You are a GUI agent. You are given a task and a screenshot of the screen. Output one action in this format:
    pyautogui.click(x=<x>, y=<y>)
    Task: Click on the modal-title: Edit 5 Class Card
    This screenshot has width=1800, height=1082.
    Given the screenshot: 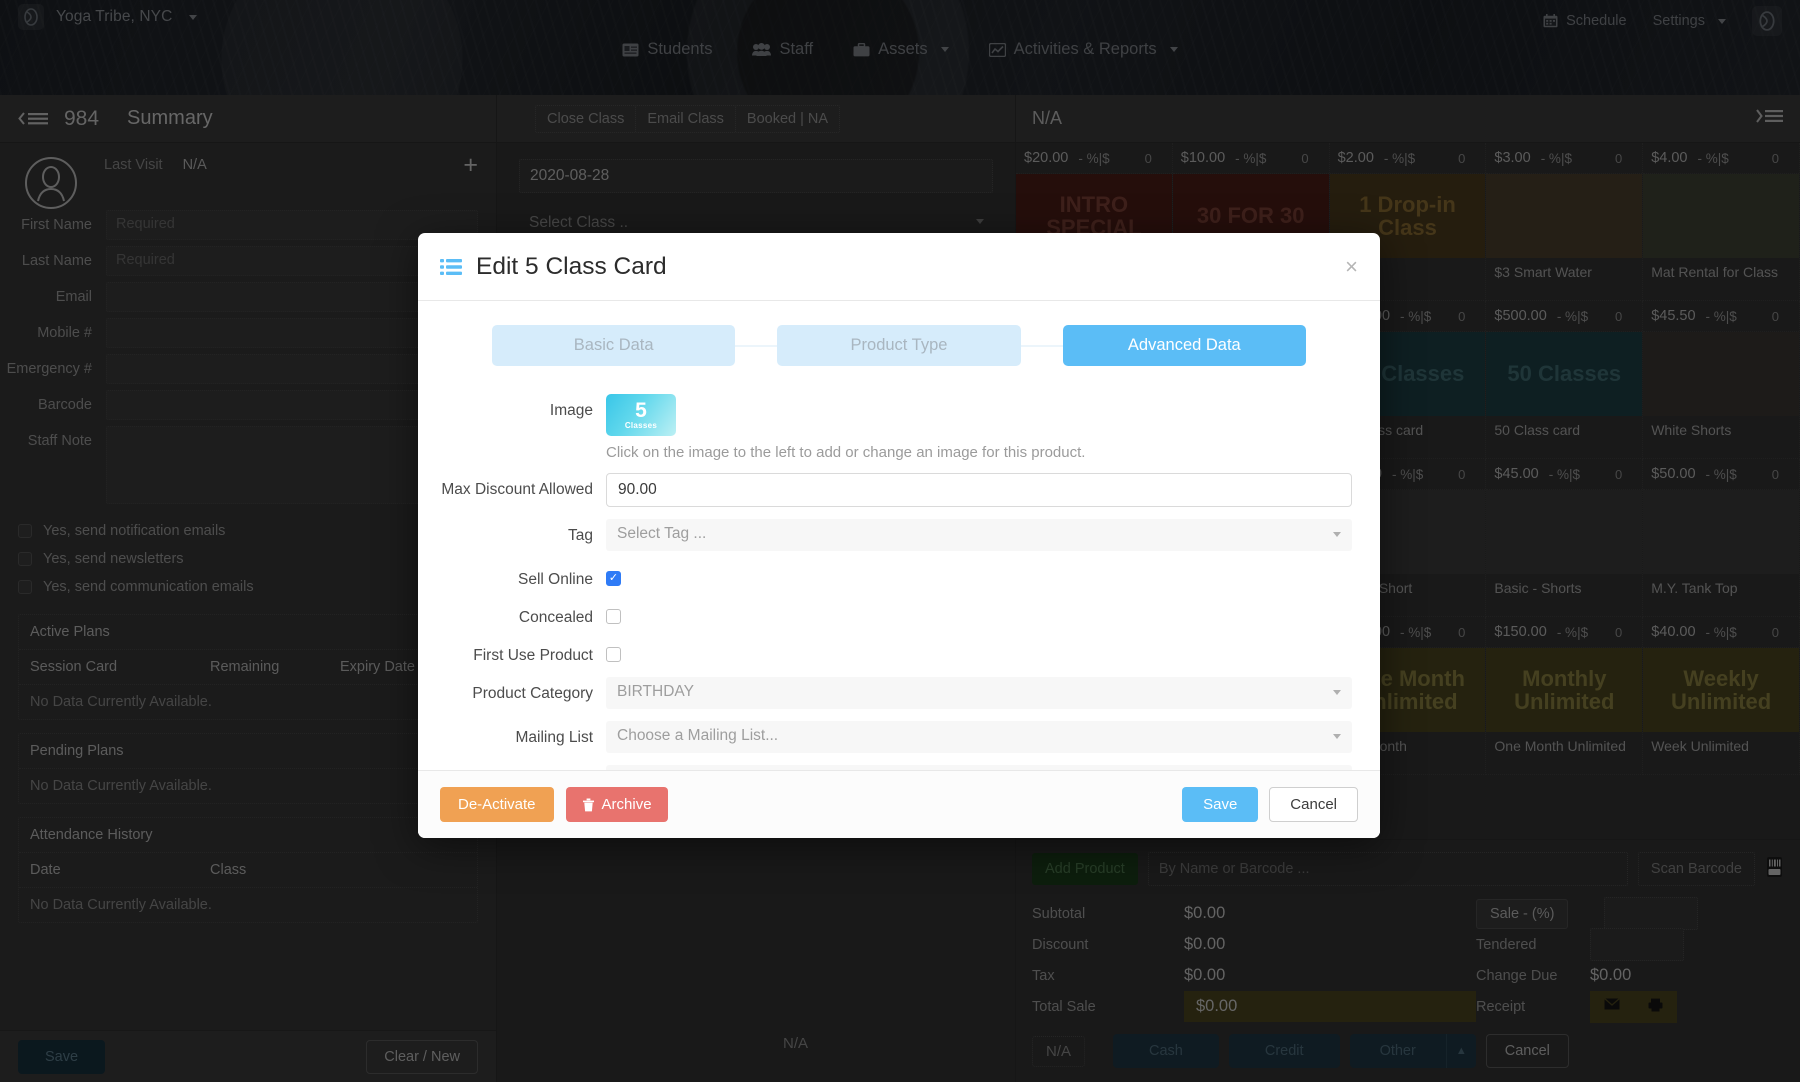 What is the action you would take?
    pyautogui.click(x=571, y=266)
    